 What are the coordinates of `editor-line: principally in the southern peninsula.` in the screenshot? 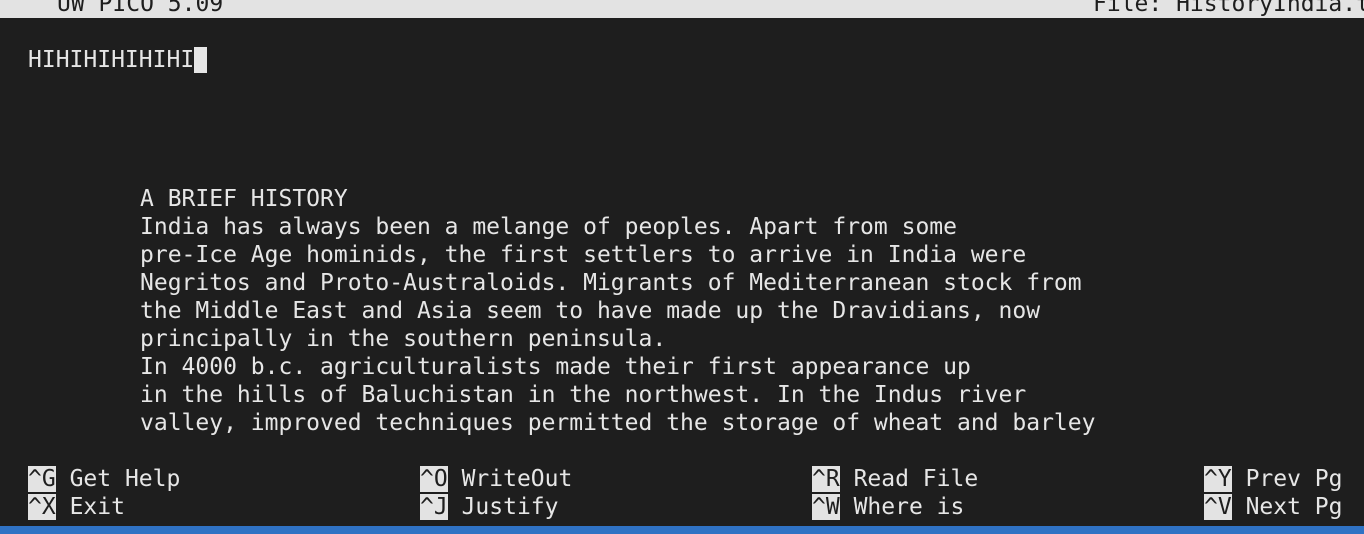 It's located at (403, 339).